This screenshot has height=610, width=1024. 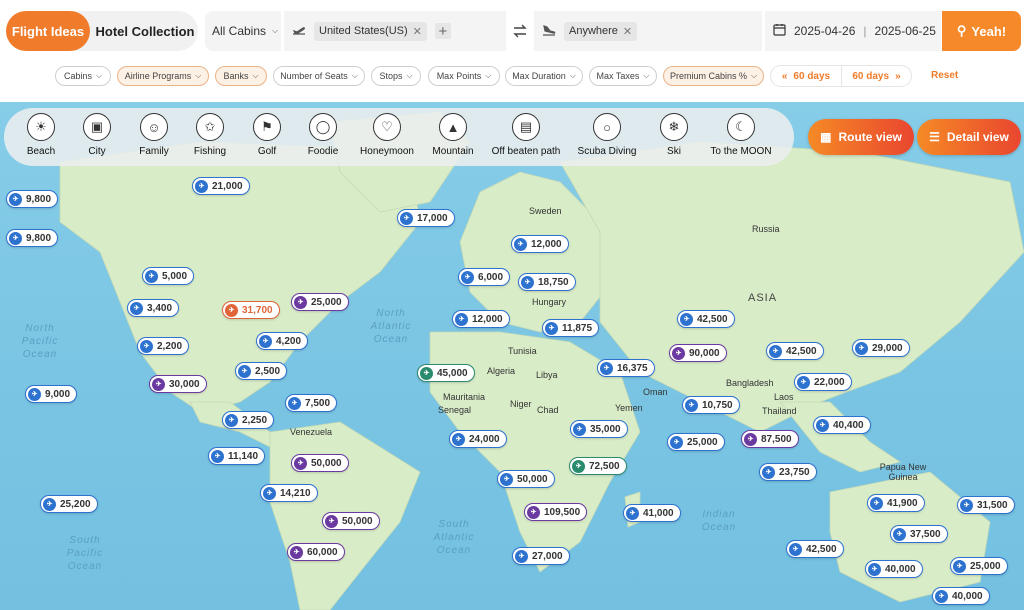 I want to click on price-marker: ✈ 16,375, so click(x=626, y=368).